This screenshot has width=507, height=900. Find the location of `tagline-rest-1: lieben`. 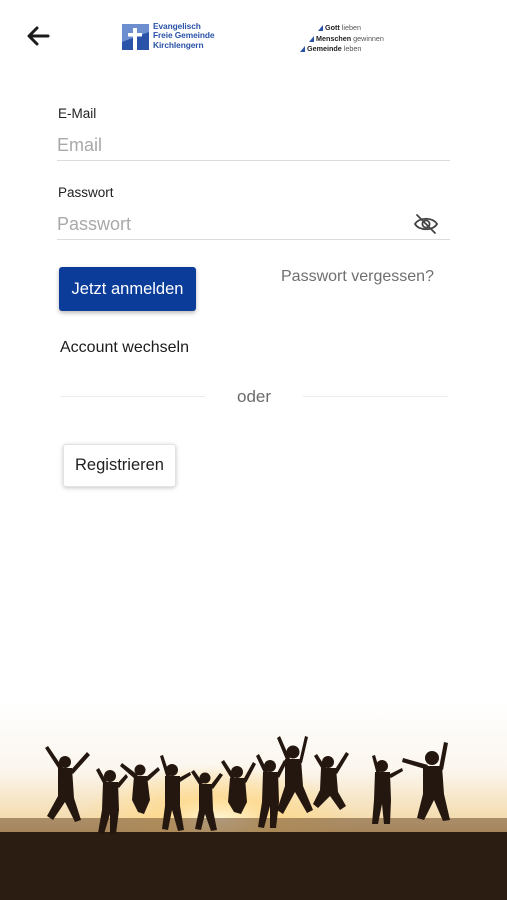

tagline-rest-1: lieben is located at coordinates (351, 27).